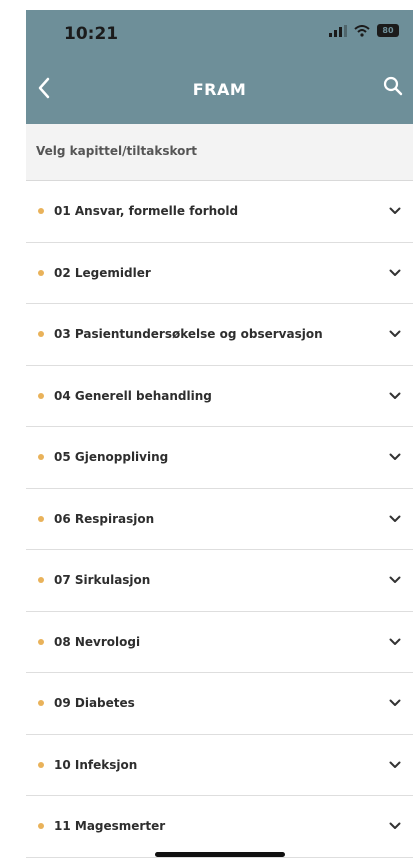 The height and width of the screenshot is (867, 413). Describe the element at coordinates (219, 152) in the screenshot. I see `section-header: Velg kapittel/tiltakskort` at that location.